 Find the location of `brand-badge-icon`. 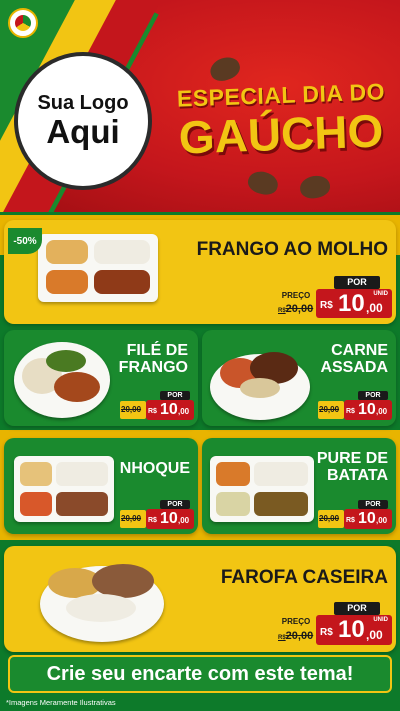

brand-badge-icon is located at coordinates (23, 23).